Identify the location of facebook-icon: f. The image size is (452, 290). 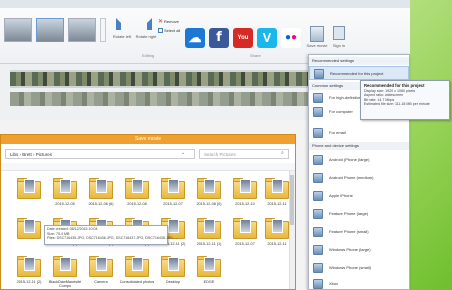
(219, 38).